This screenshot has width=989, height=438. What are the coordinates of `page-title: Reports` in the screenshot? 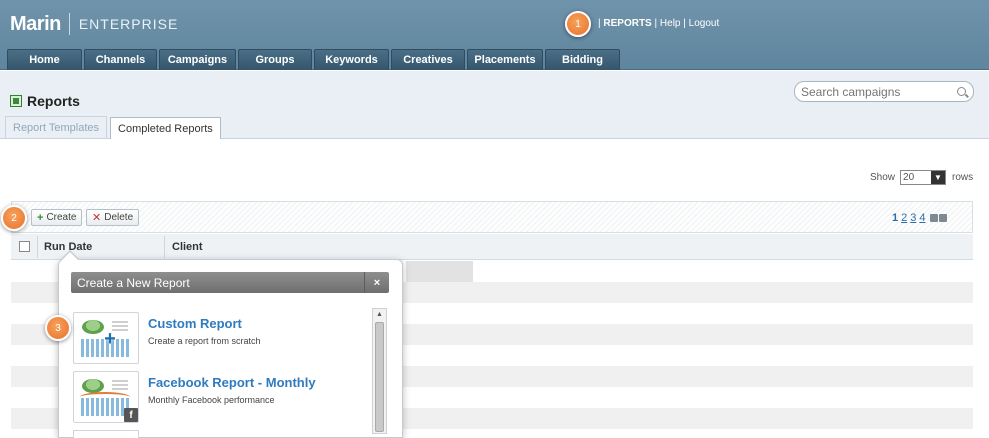 It's located at (45, 101).